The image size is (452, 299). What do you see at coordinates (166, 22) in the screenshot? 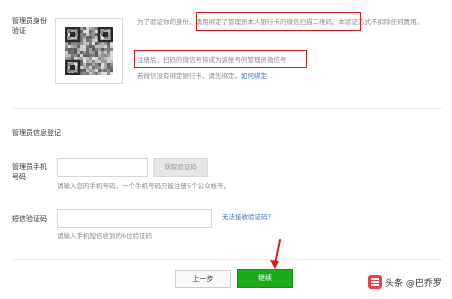
I see `identity-desc-prefix: 为了验证你的身份，` at bounding box center [166, 22].